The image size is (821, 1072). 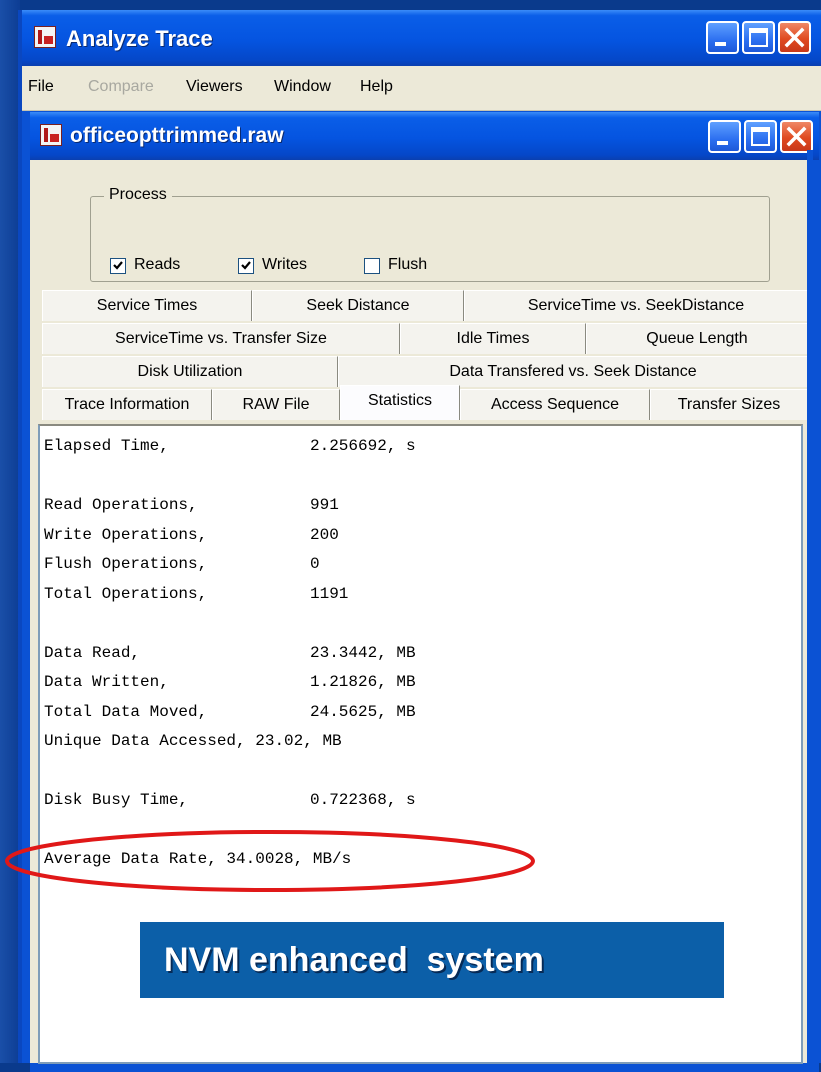 I want to click on tab-seek-distance: Seek Distance, so click(x=358, y=305).